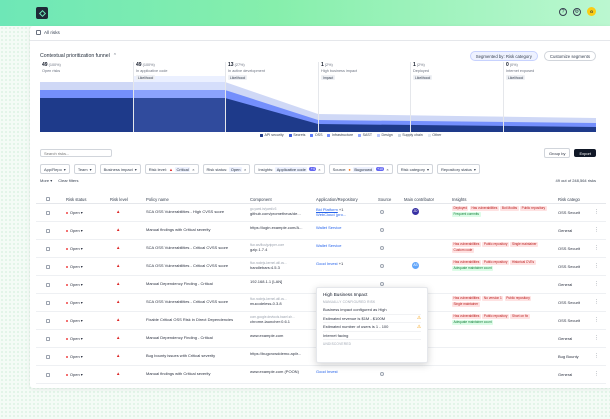  Describe the element at coordinates (76, 199) in the screenshot. I see `header-risk-status: Risk status` at that location.